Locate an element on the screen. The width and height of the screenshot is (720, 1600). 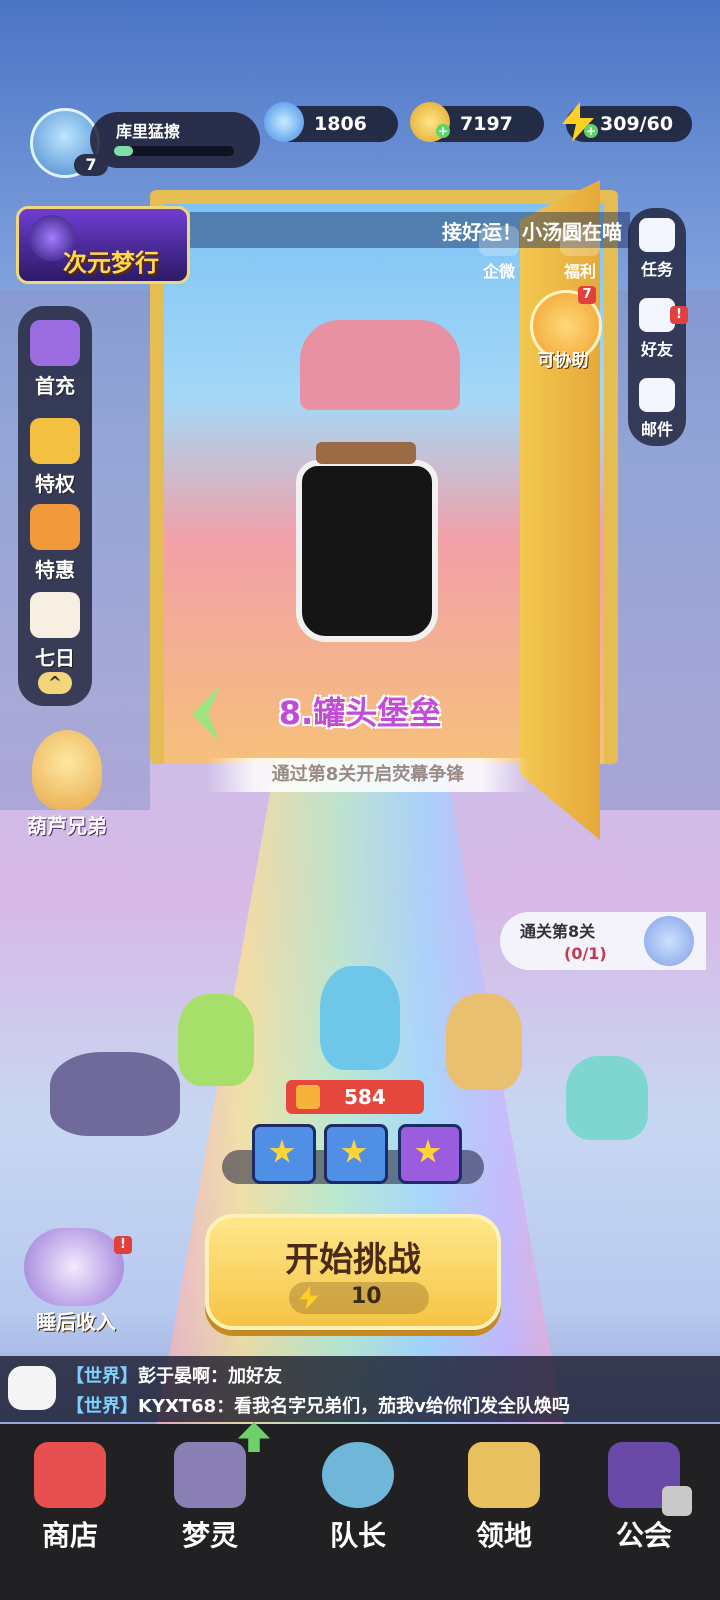
exp-bar is located at coordinates (174, 151).